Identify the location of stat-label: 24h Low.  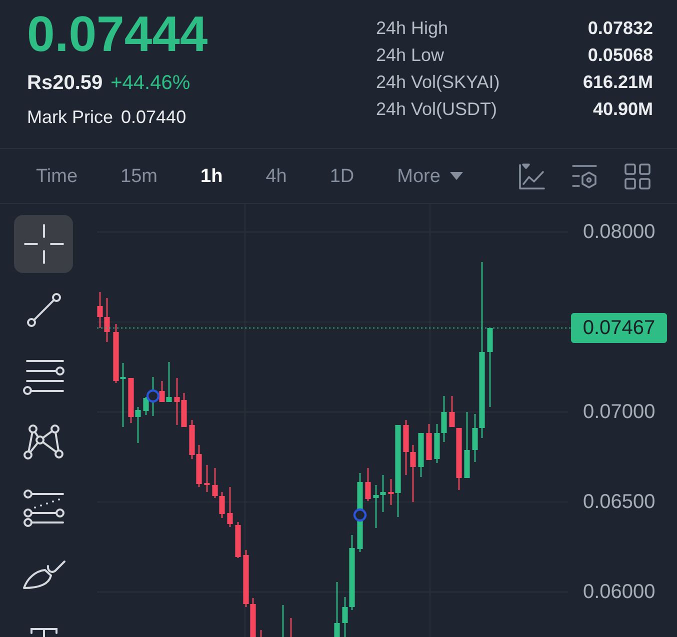
(410, 55).